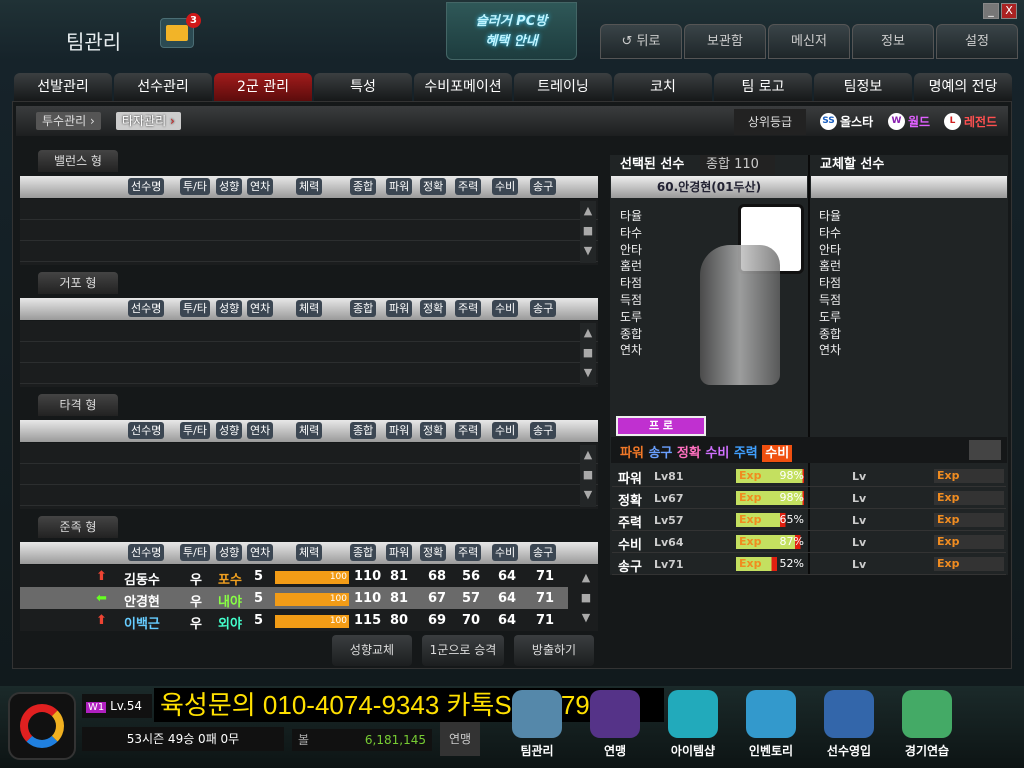 Image resolution: width=1024 pixels, height=768 pixels. Describe the element at coordinates (101, 598) in the screenshot. I see `left-arrow-icon: ⬅` at that location.